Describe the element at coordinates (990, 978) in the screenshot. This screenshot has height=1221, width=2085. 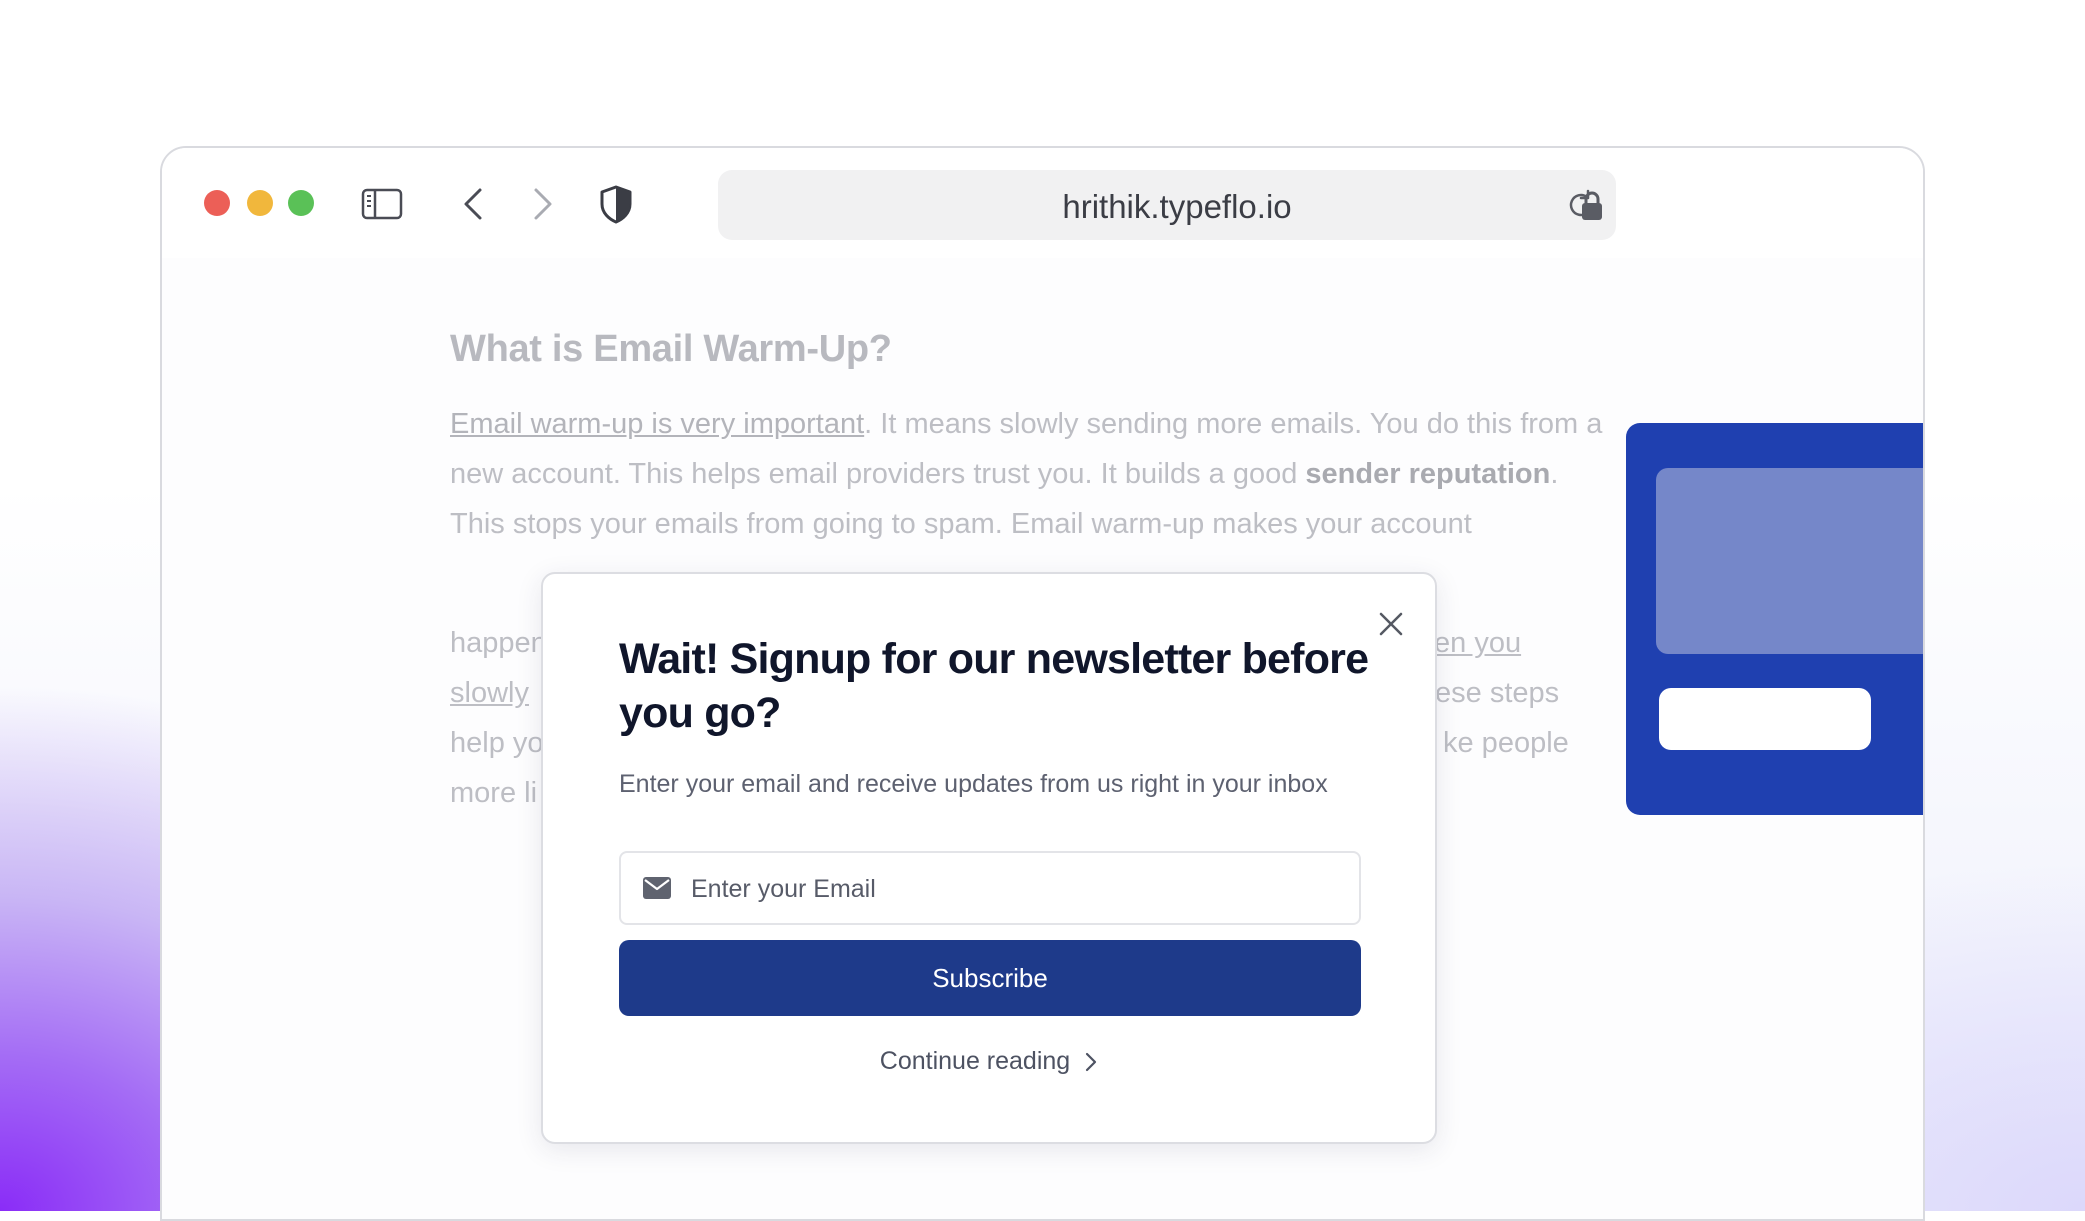
I see `subscribe-button: Subscribe` at that location.